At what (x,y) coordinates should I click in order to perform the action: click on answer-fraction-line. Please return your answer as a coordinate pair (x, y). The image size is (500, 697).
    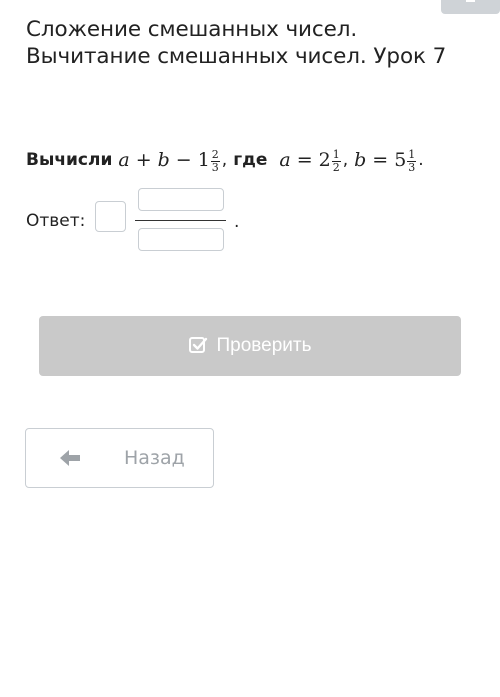
    Looking at the image, I should click on (180, 220).